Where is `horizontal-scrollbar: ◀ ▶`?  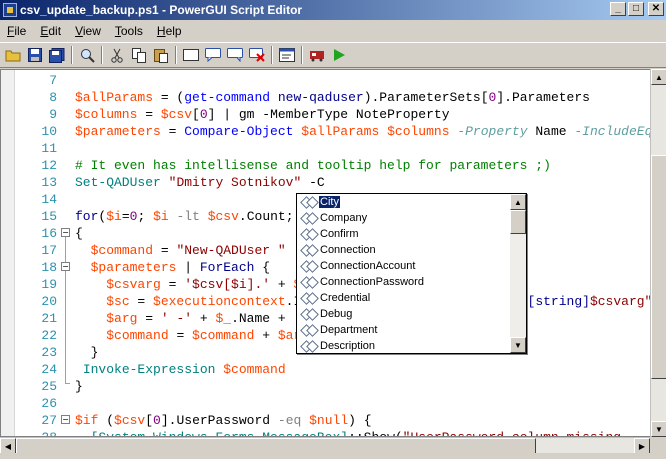
horizontal-scrollbar: ◀ ▶ is located at coordinates (325, 445).